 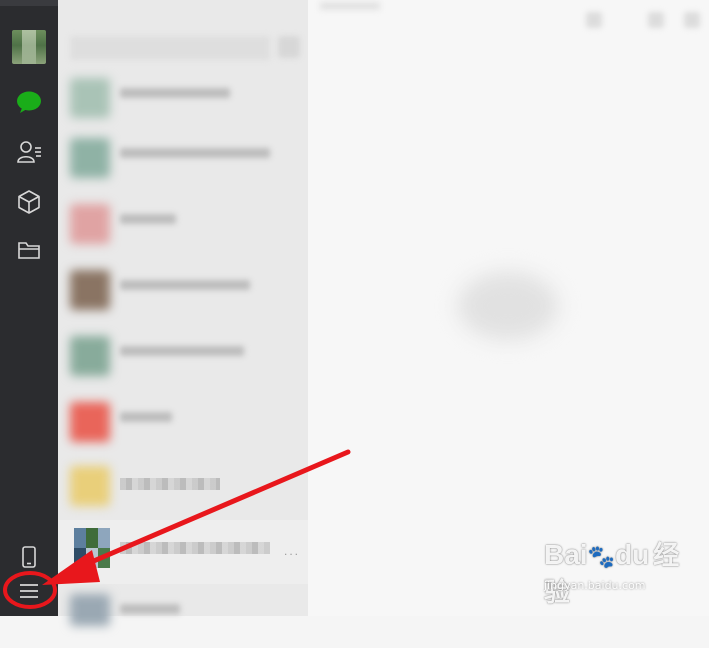 What do you see at coordinates (692, 20) in the screenshot?
I see `close-button` at bounding box center [692, 20].